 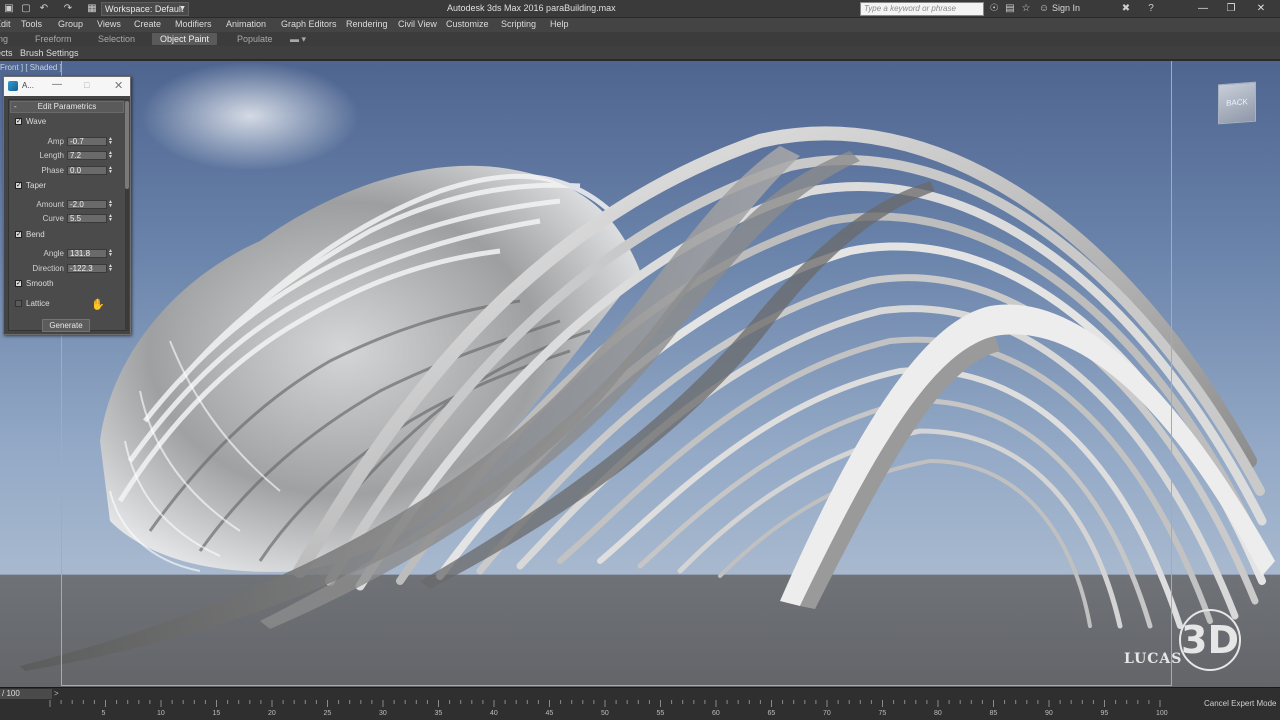 I want to click on phase-field: 0.0, so click(x=87, y=170).